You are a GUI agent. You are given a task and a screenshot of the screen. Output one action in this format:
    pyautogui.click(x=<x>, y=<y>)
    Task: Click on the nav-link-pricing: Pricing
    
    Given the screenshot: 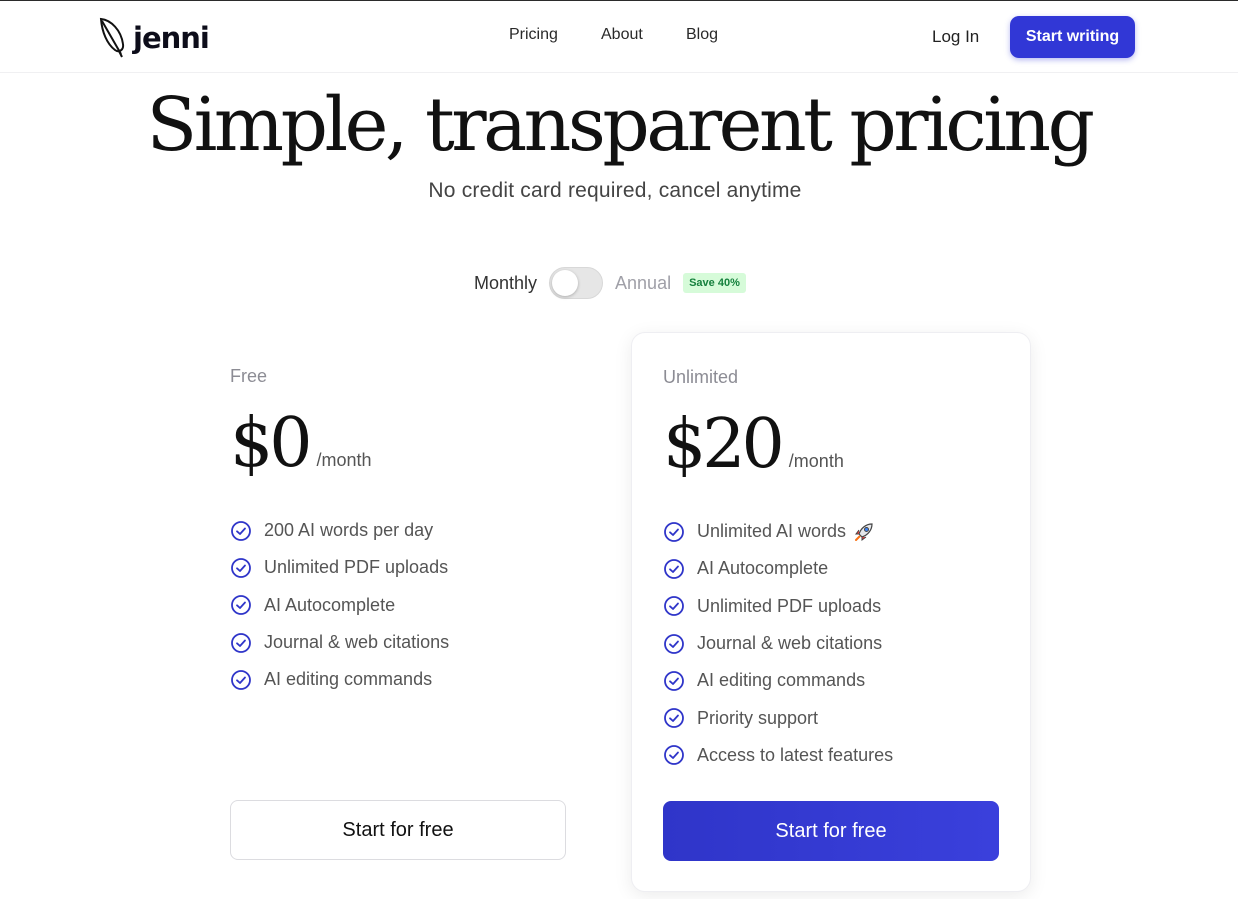 What is the action you would take?
    pyautogui.click(x=533, y=35)
    